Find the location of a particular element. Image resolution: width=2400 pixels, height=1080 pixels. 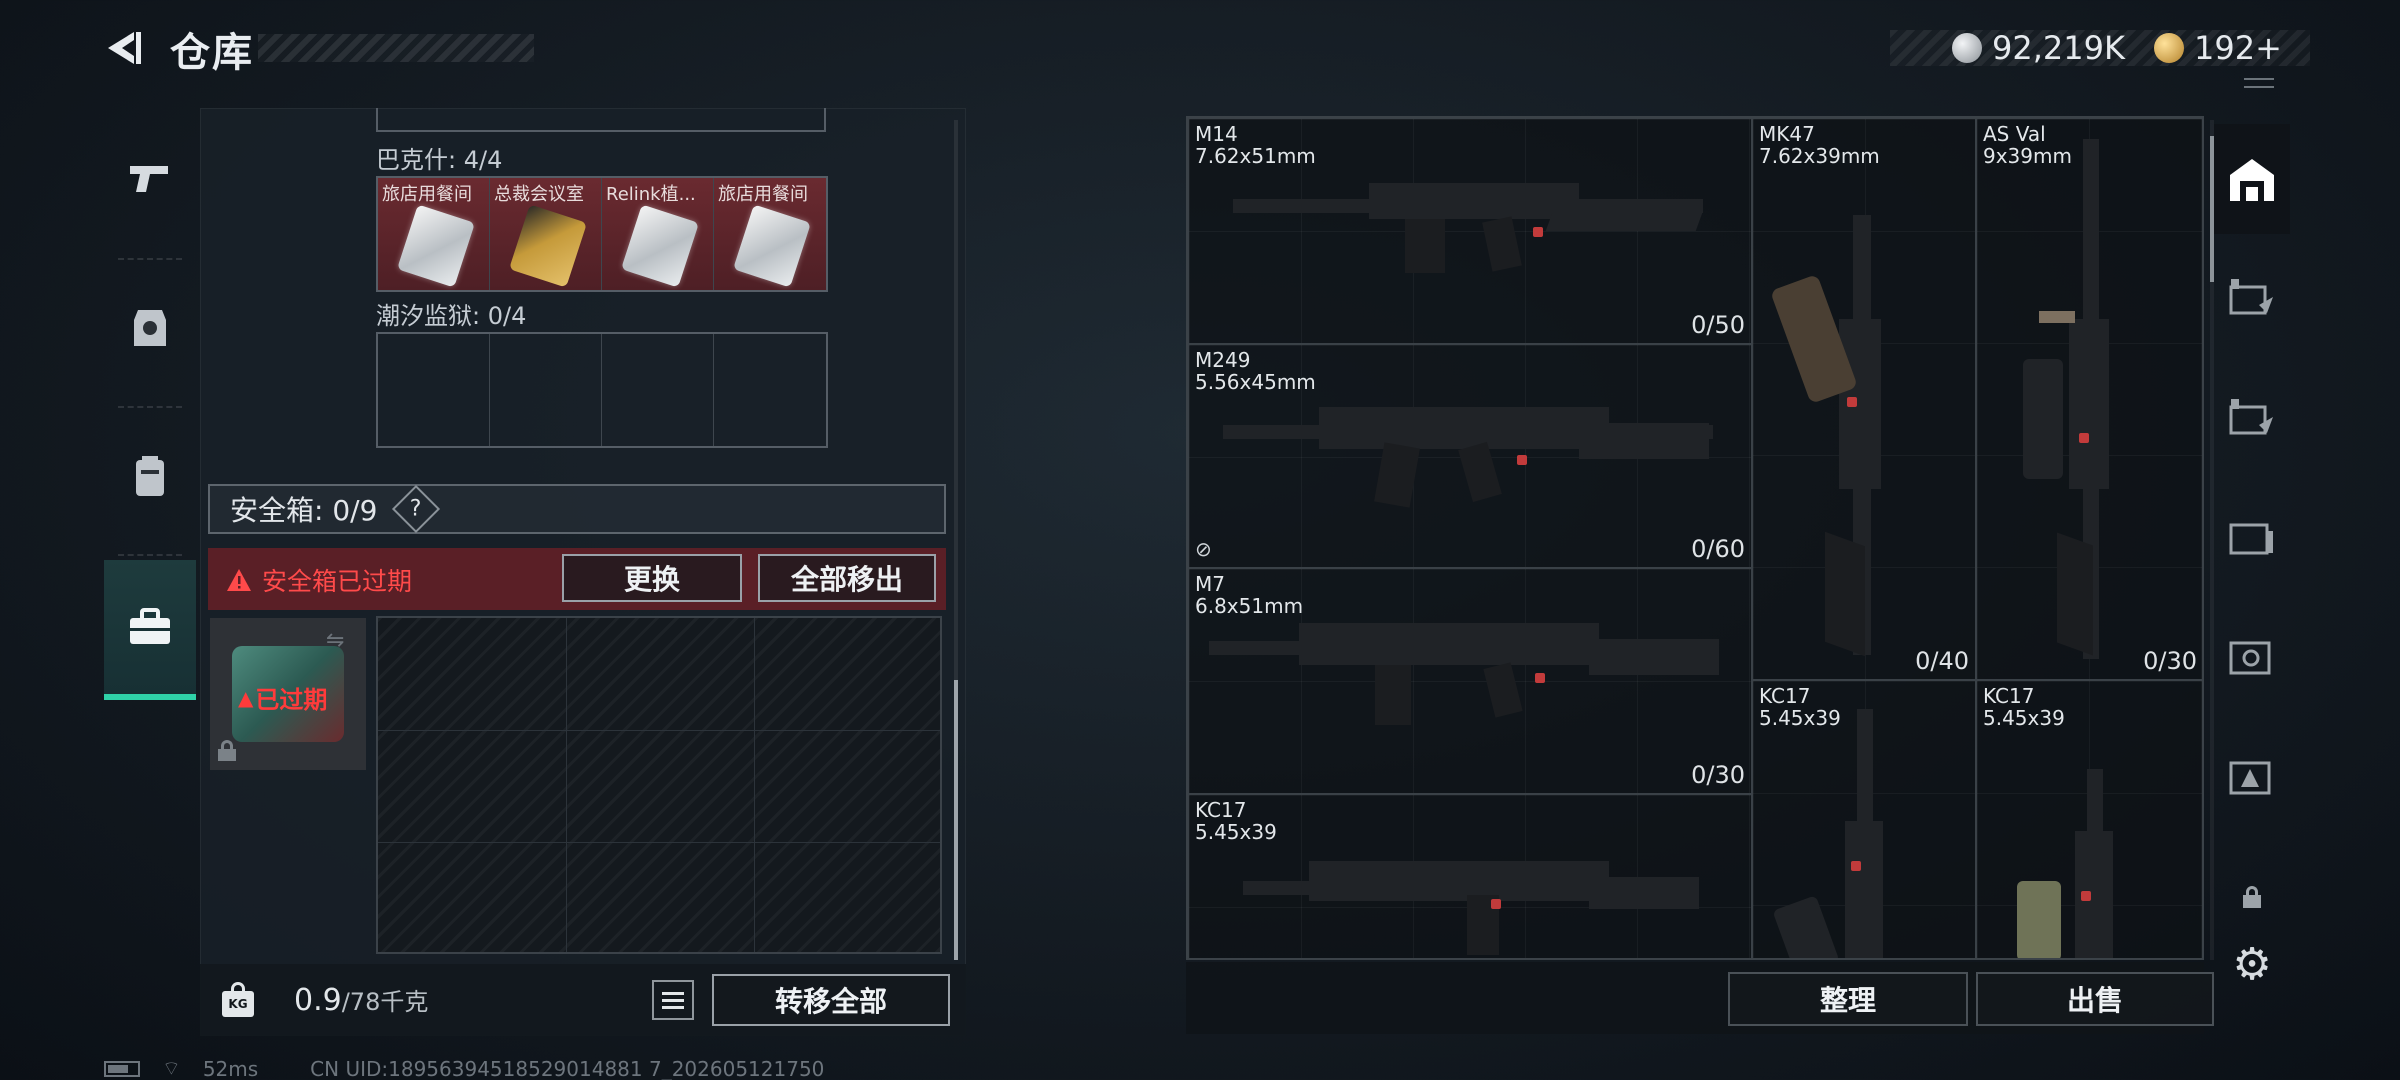

safebox-header: 安全箱: 0/9 ? is located at coordinates (577, 509).